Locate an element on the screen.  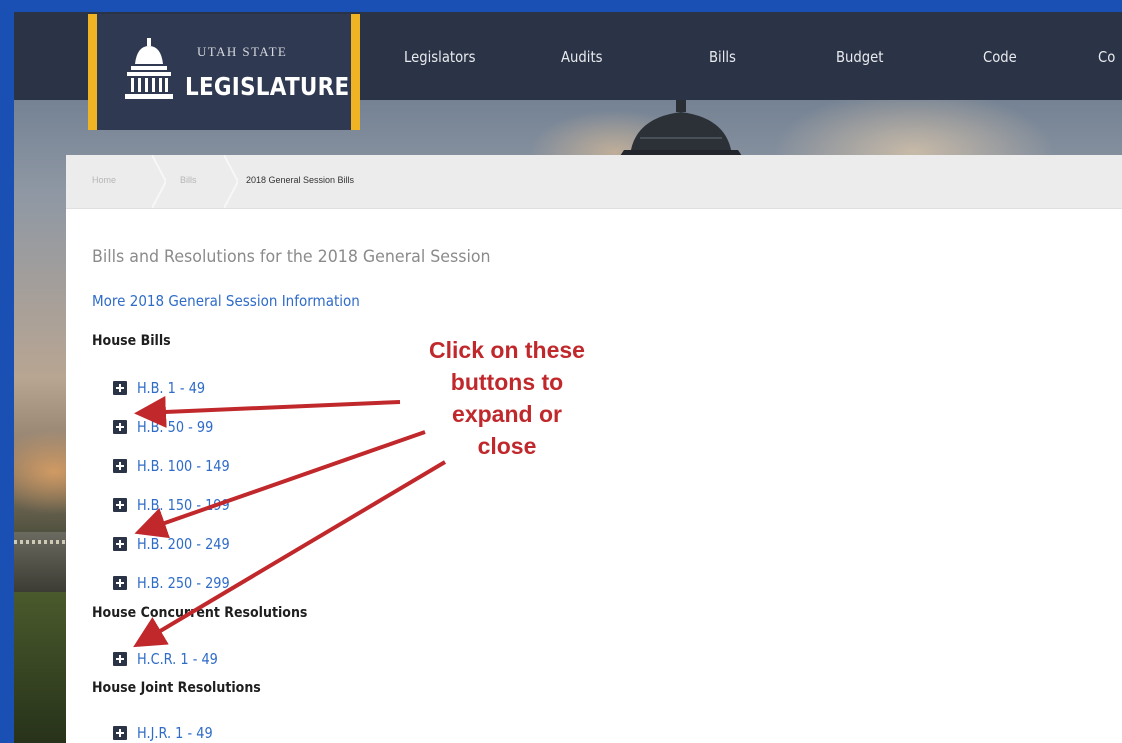
logo-subtitle: UTAH STATE is located at coordinates (242, 51).